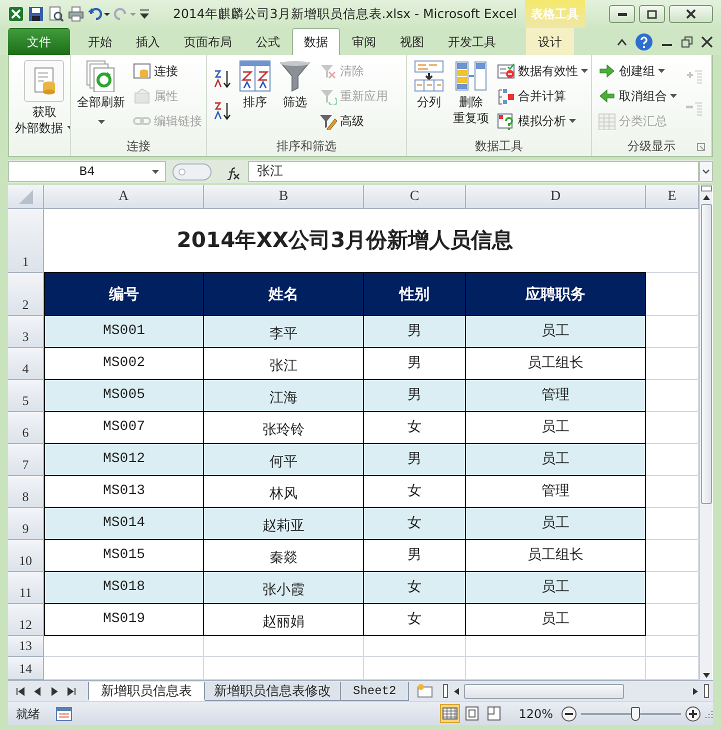 The width and height of the screenshot is (721, 730). I want to click on ribbon-button: 取消组合, so click(637, 96).